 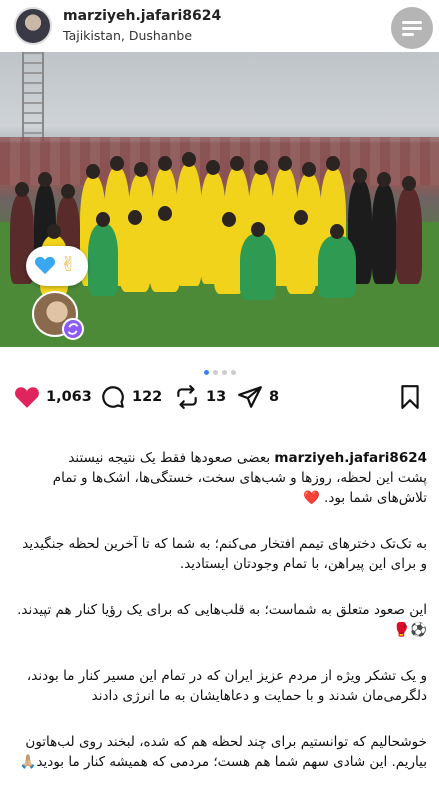 What do you see at coordinates (142, 16) in the screenshot?
I see `username: marziyeh.jafari8624` at bounding box center [142, 16].